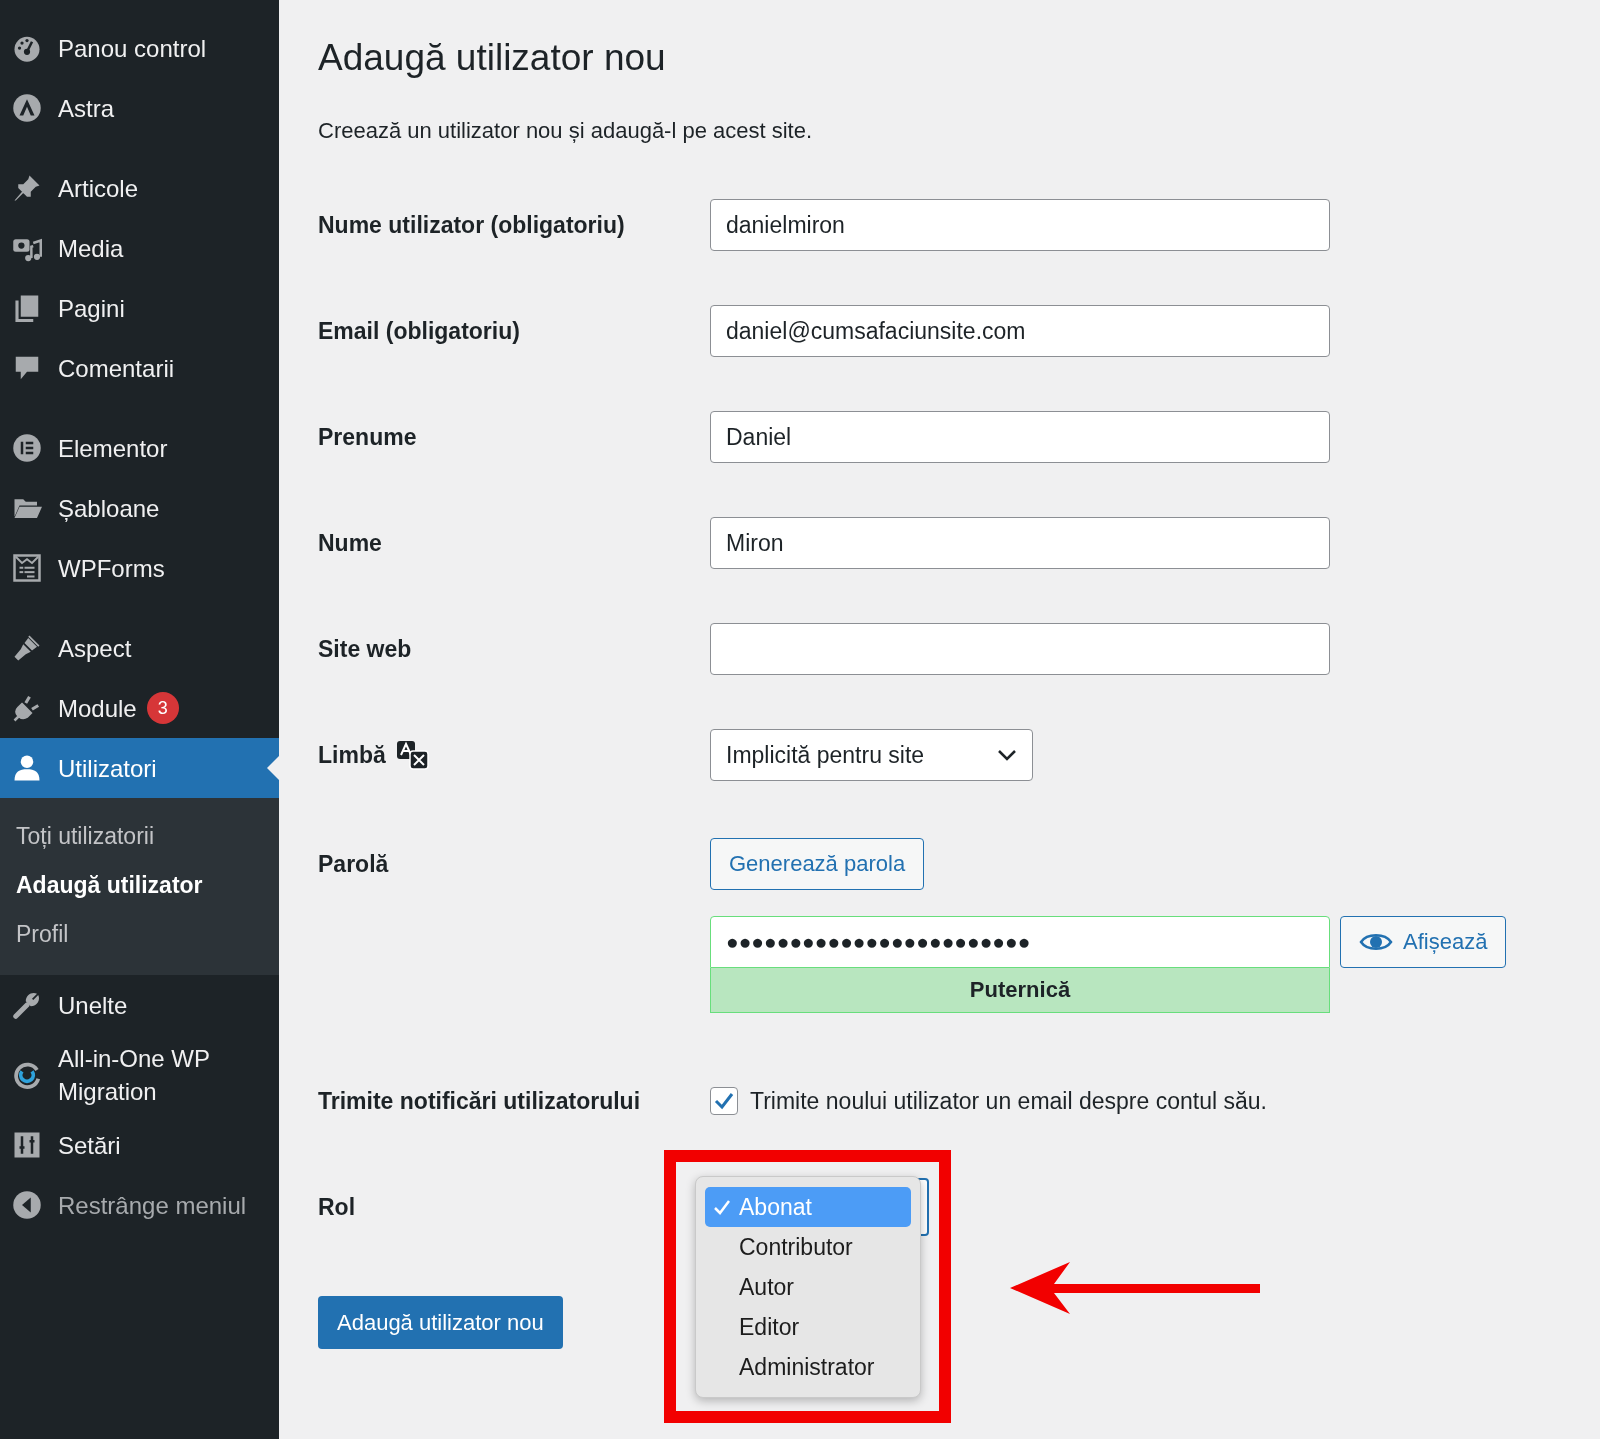 This screenshot has width=1600, height=1439. I want to click on chevron-down-icon, so click(1007, 755).